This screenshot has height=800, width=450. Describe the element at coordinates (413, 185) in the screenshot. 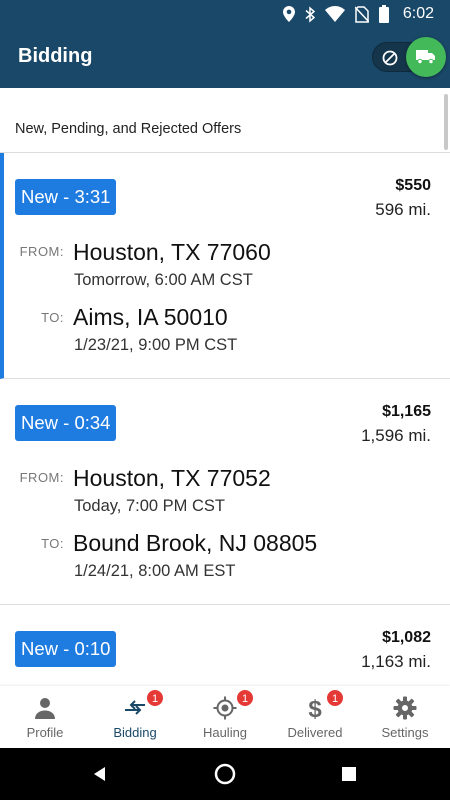

I see `offer-price: $550` at that location.